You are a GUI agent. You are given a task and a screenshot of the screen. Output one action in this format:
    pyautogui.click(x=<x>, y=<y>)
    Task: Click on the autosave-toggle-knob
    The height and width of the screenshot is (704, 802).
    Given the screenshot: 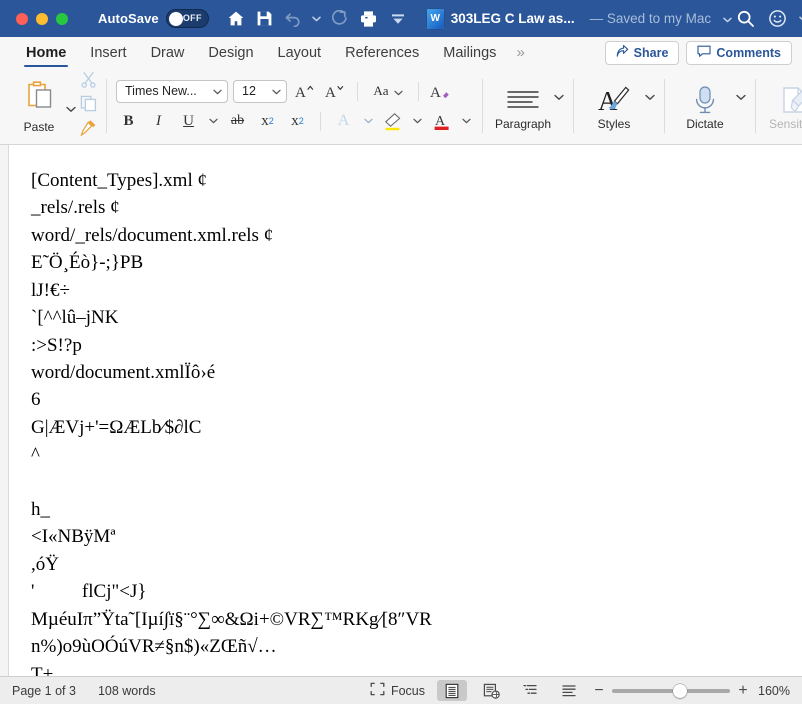 What is the action you would take?
    pyautogui.click(x=175, y=18)
    